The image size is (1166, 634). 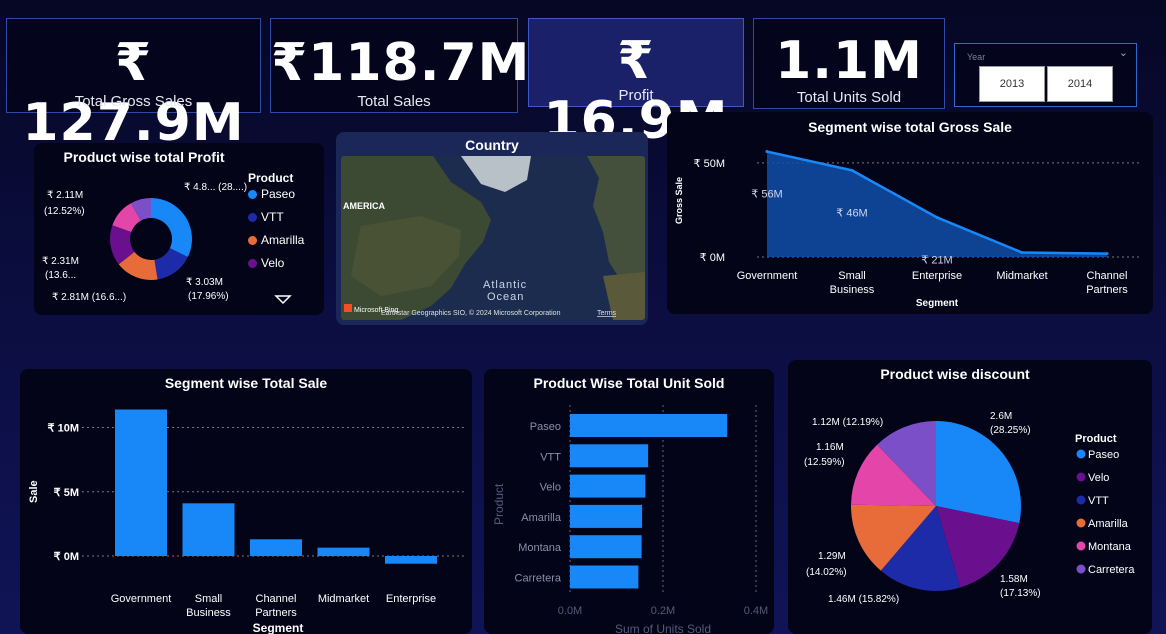 What do you see at coordinates (649, 425) in the screenshot?
I see `bar-paseo` at bounding box center [649, 425].